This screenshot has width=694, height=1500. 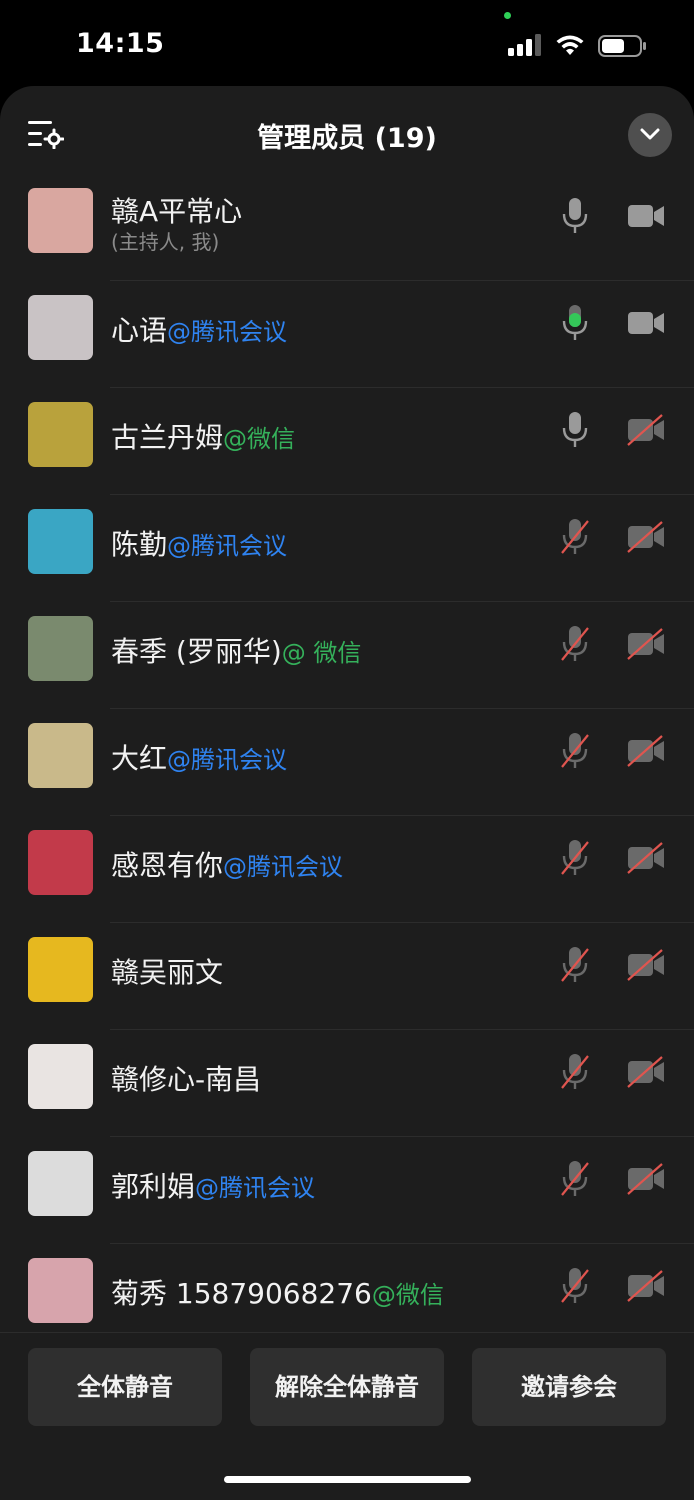 What do you see at coordinates (347, 1190) in the screenshot?
I see `member-row: 郭利娟@腾讯会议` at bounding box center [347, 1190].